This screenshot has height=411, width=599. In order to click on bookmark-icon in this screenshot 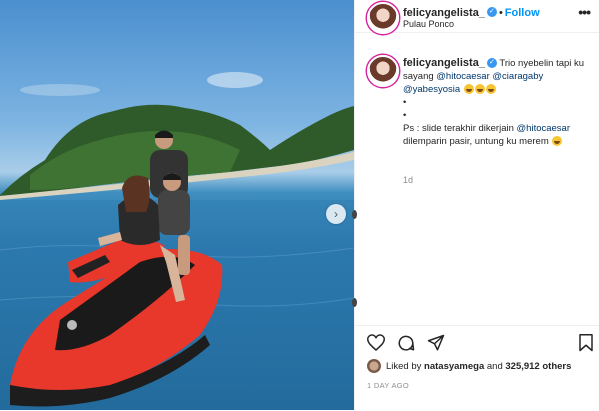, I will do `click(586, 343)`.